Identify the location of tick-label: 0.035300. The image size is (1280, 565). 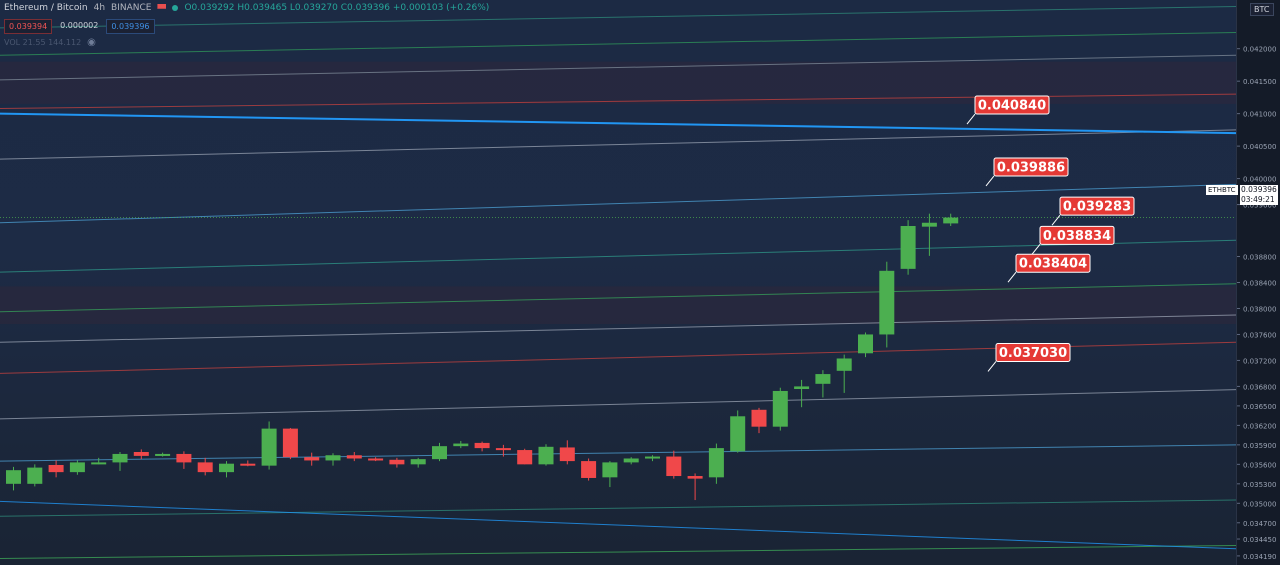
(1259, 485).